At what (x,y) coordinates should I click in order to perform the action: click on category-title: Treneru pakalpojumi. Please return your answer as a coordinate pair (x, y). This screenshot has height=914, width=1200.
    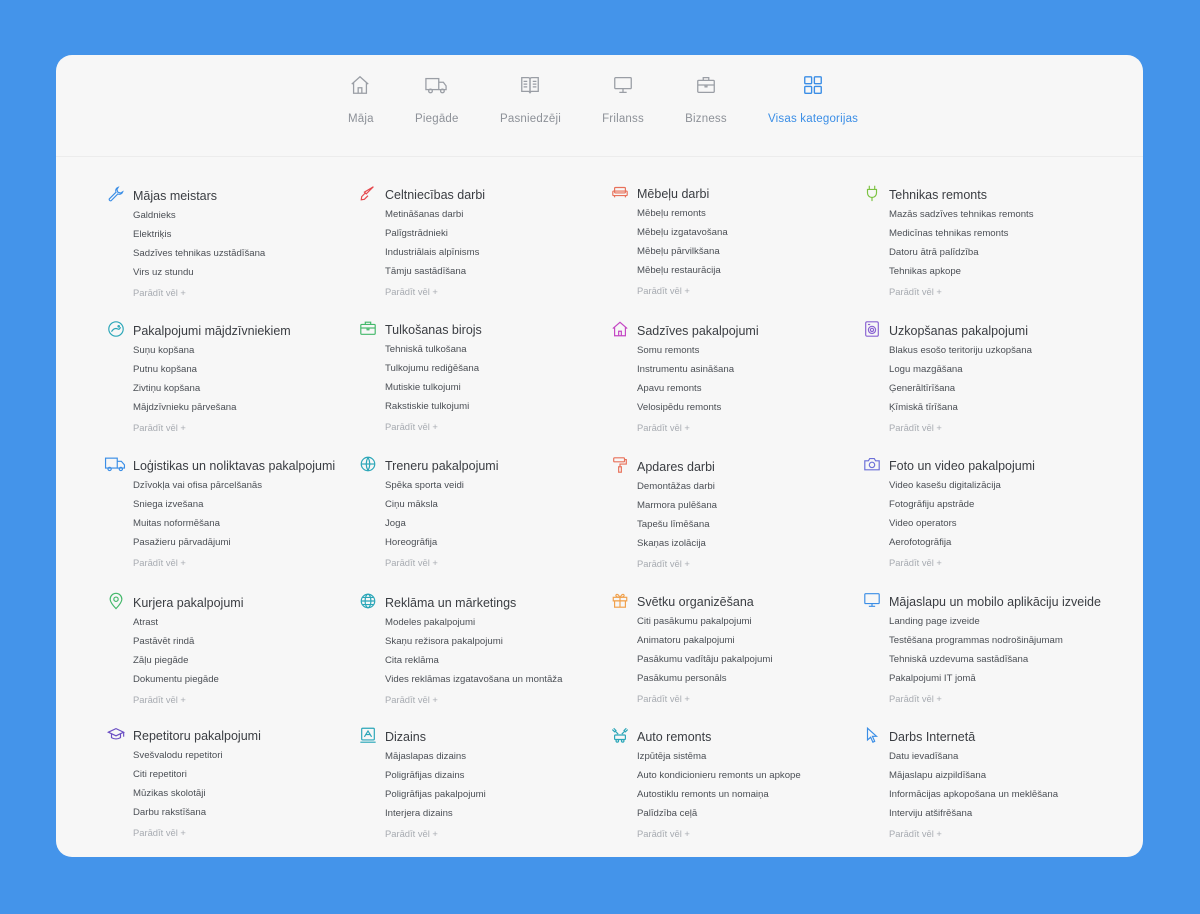
    Looking at the image, I should click on (511, 466).